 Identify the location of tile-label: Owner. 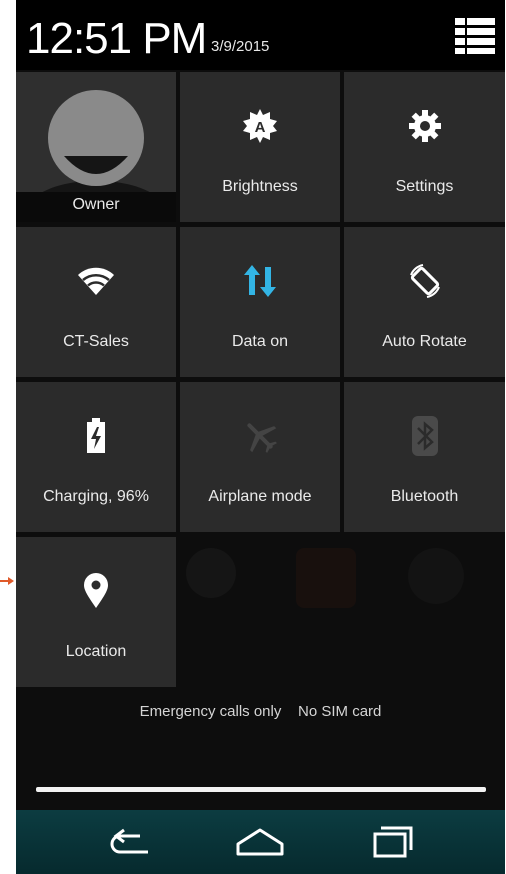
(96, 204).